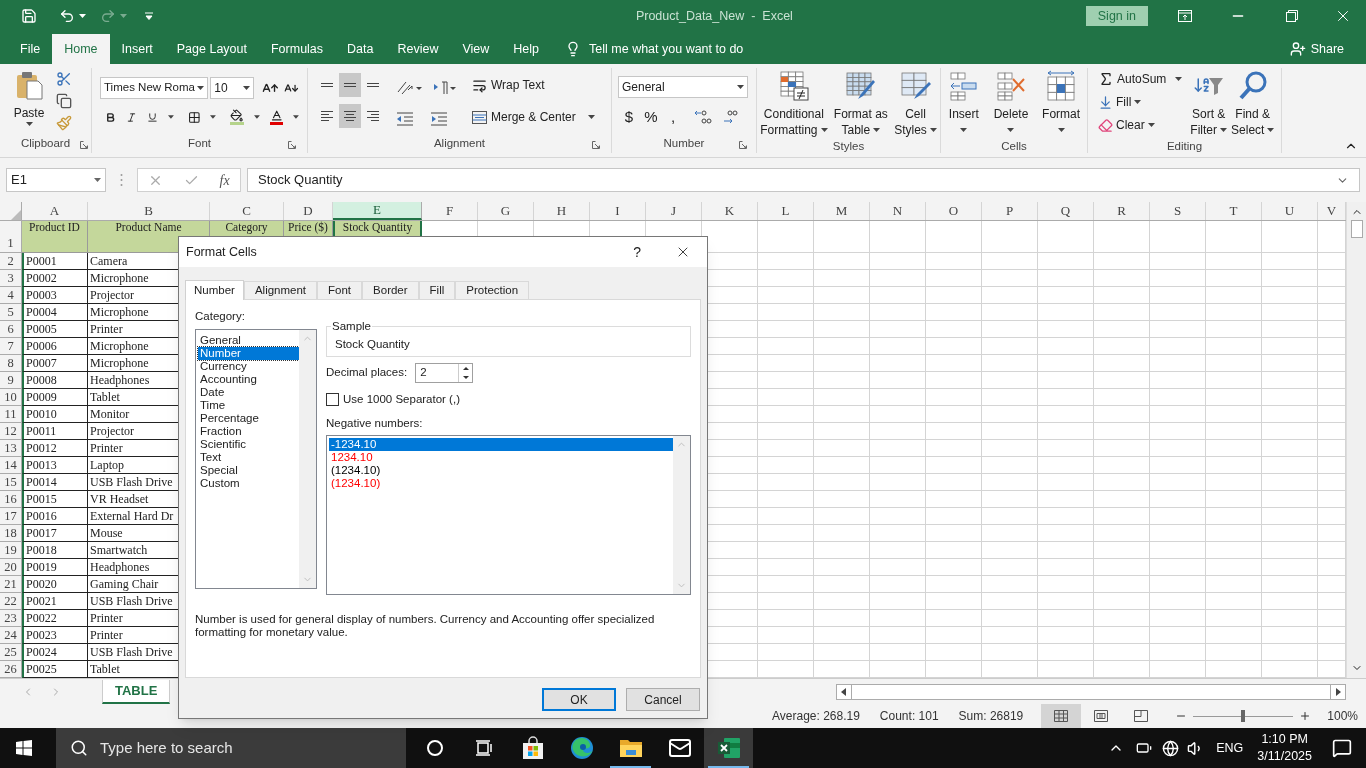  What do you see at coordinates (909, 716) in the screenshot?
I see `status-count: Count: 101` at bounding box center [909, 716].